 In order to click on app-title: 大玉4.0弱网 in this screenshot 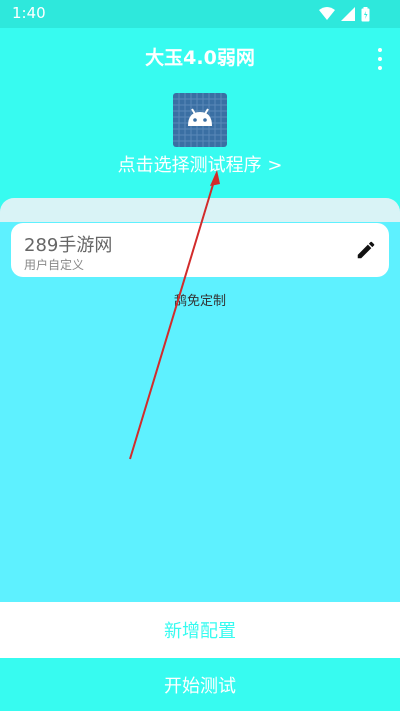, I will do `click(200, 58)`.